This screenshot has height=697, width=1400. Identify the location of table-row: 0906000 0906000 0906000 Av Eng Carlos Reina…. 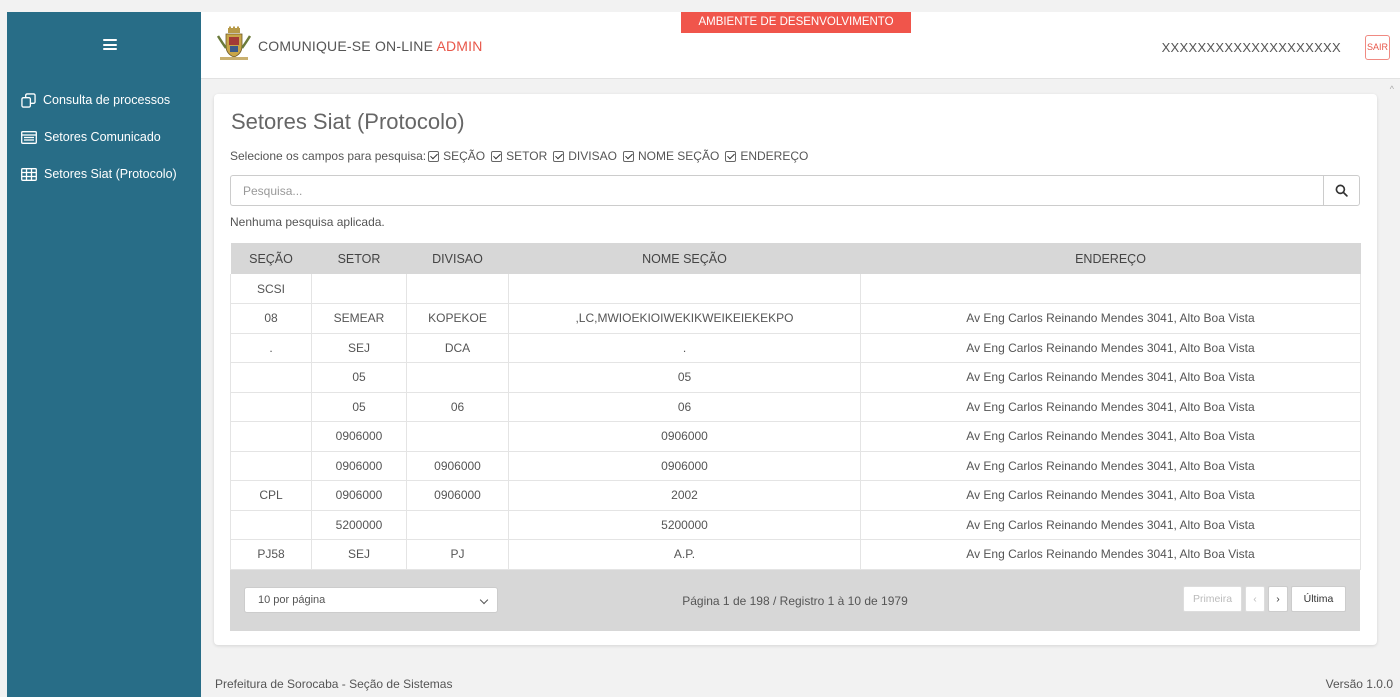
(795, 466).